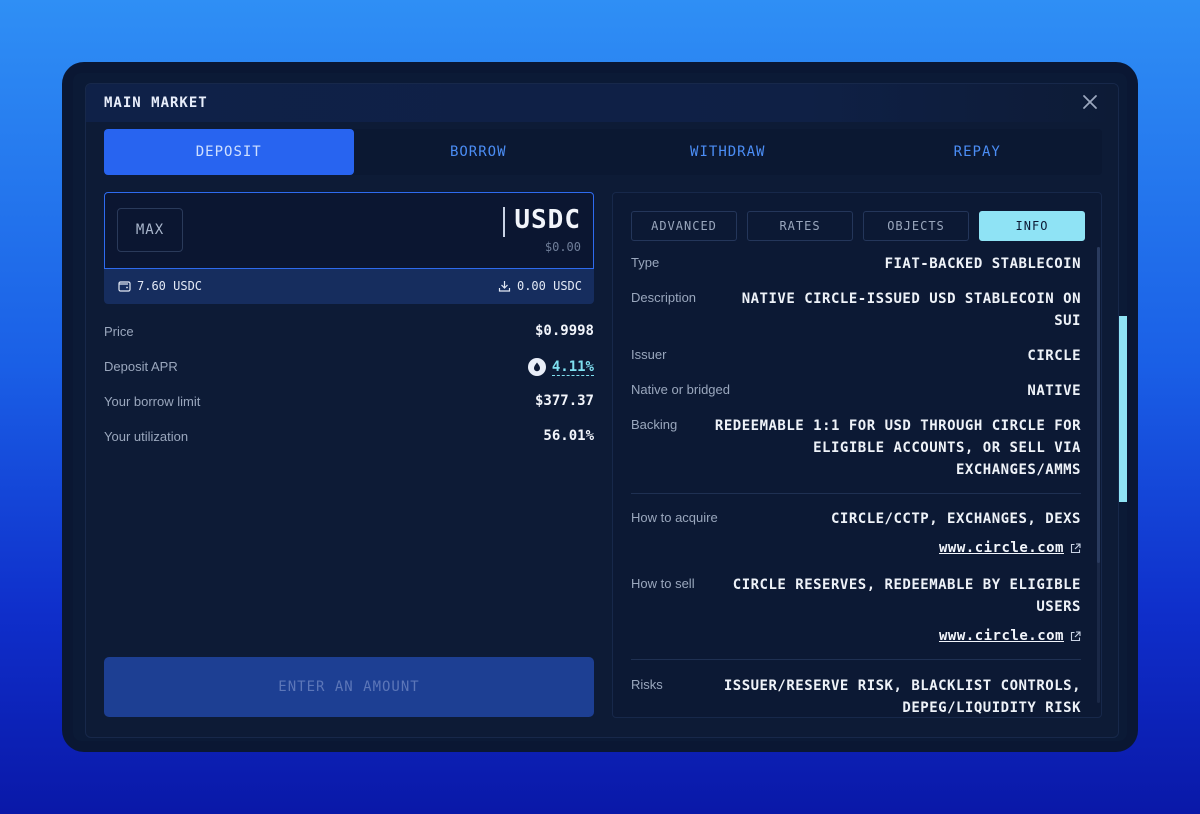 The image size is (1200, 814). I want to click on info-value-line: DEPEG/LIQUIDITY RISK, so click(991, 708).